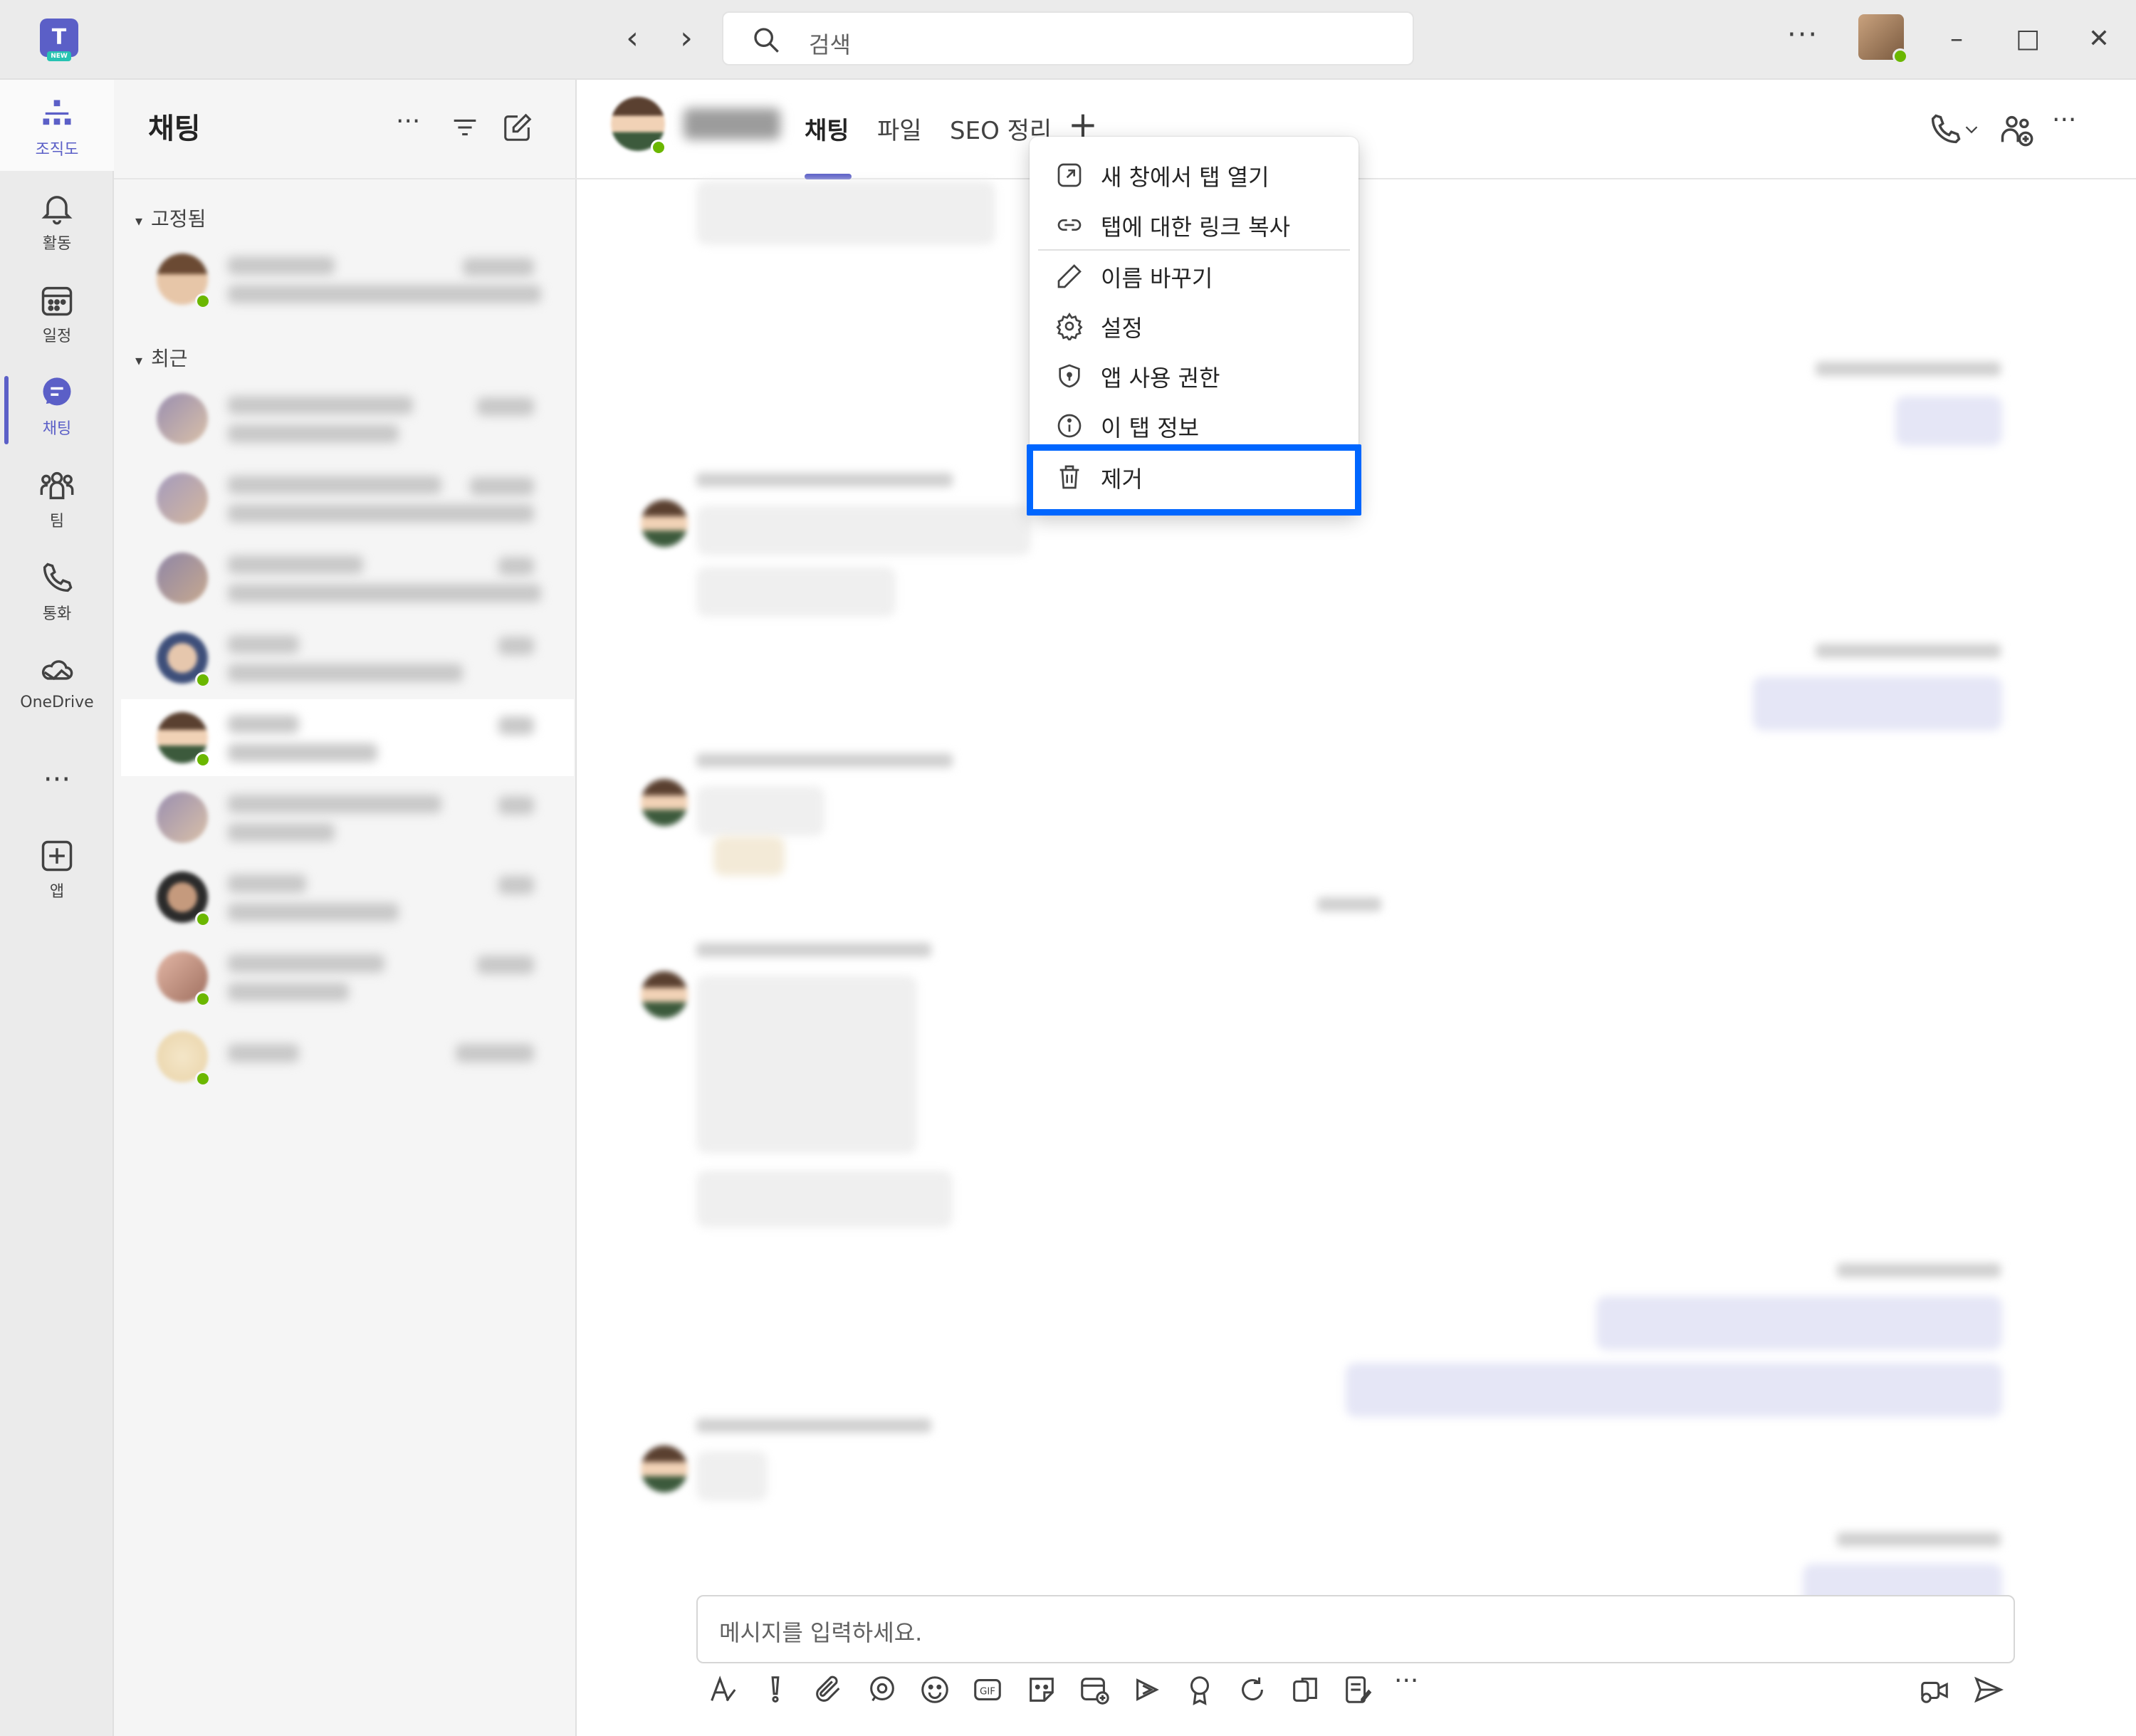  Describe the element at coordinates (828, 1689) in the screenshot. I see `attach-icon` at that location.